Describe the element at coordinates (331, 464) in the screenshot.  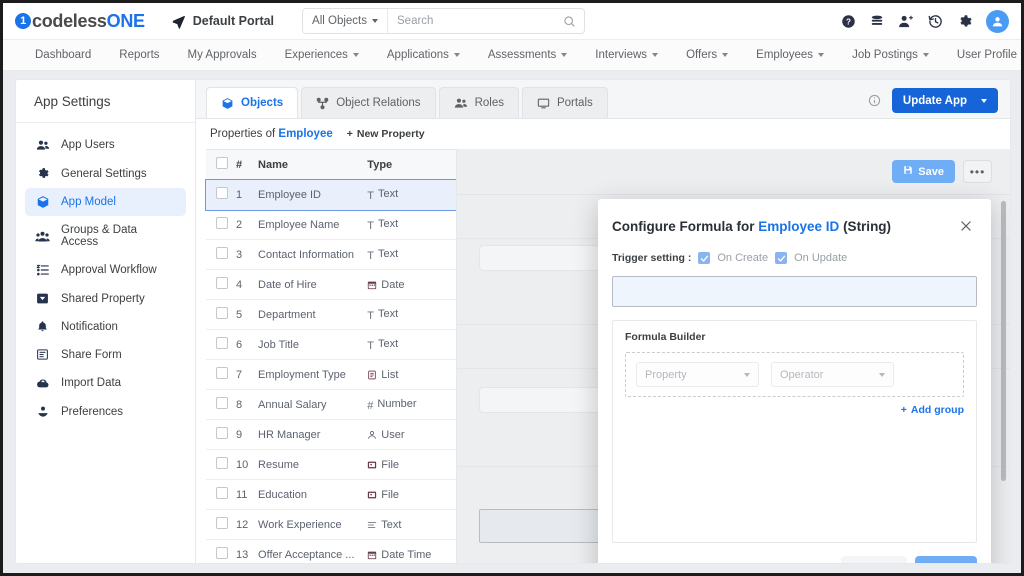
I see `table-row: 10 Resume File` at that location.